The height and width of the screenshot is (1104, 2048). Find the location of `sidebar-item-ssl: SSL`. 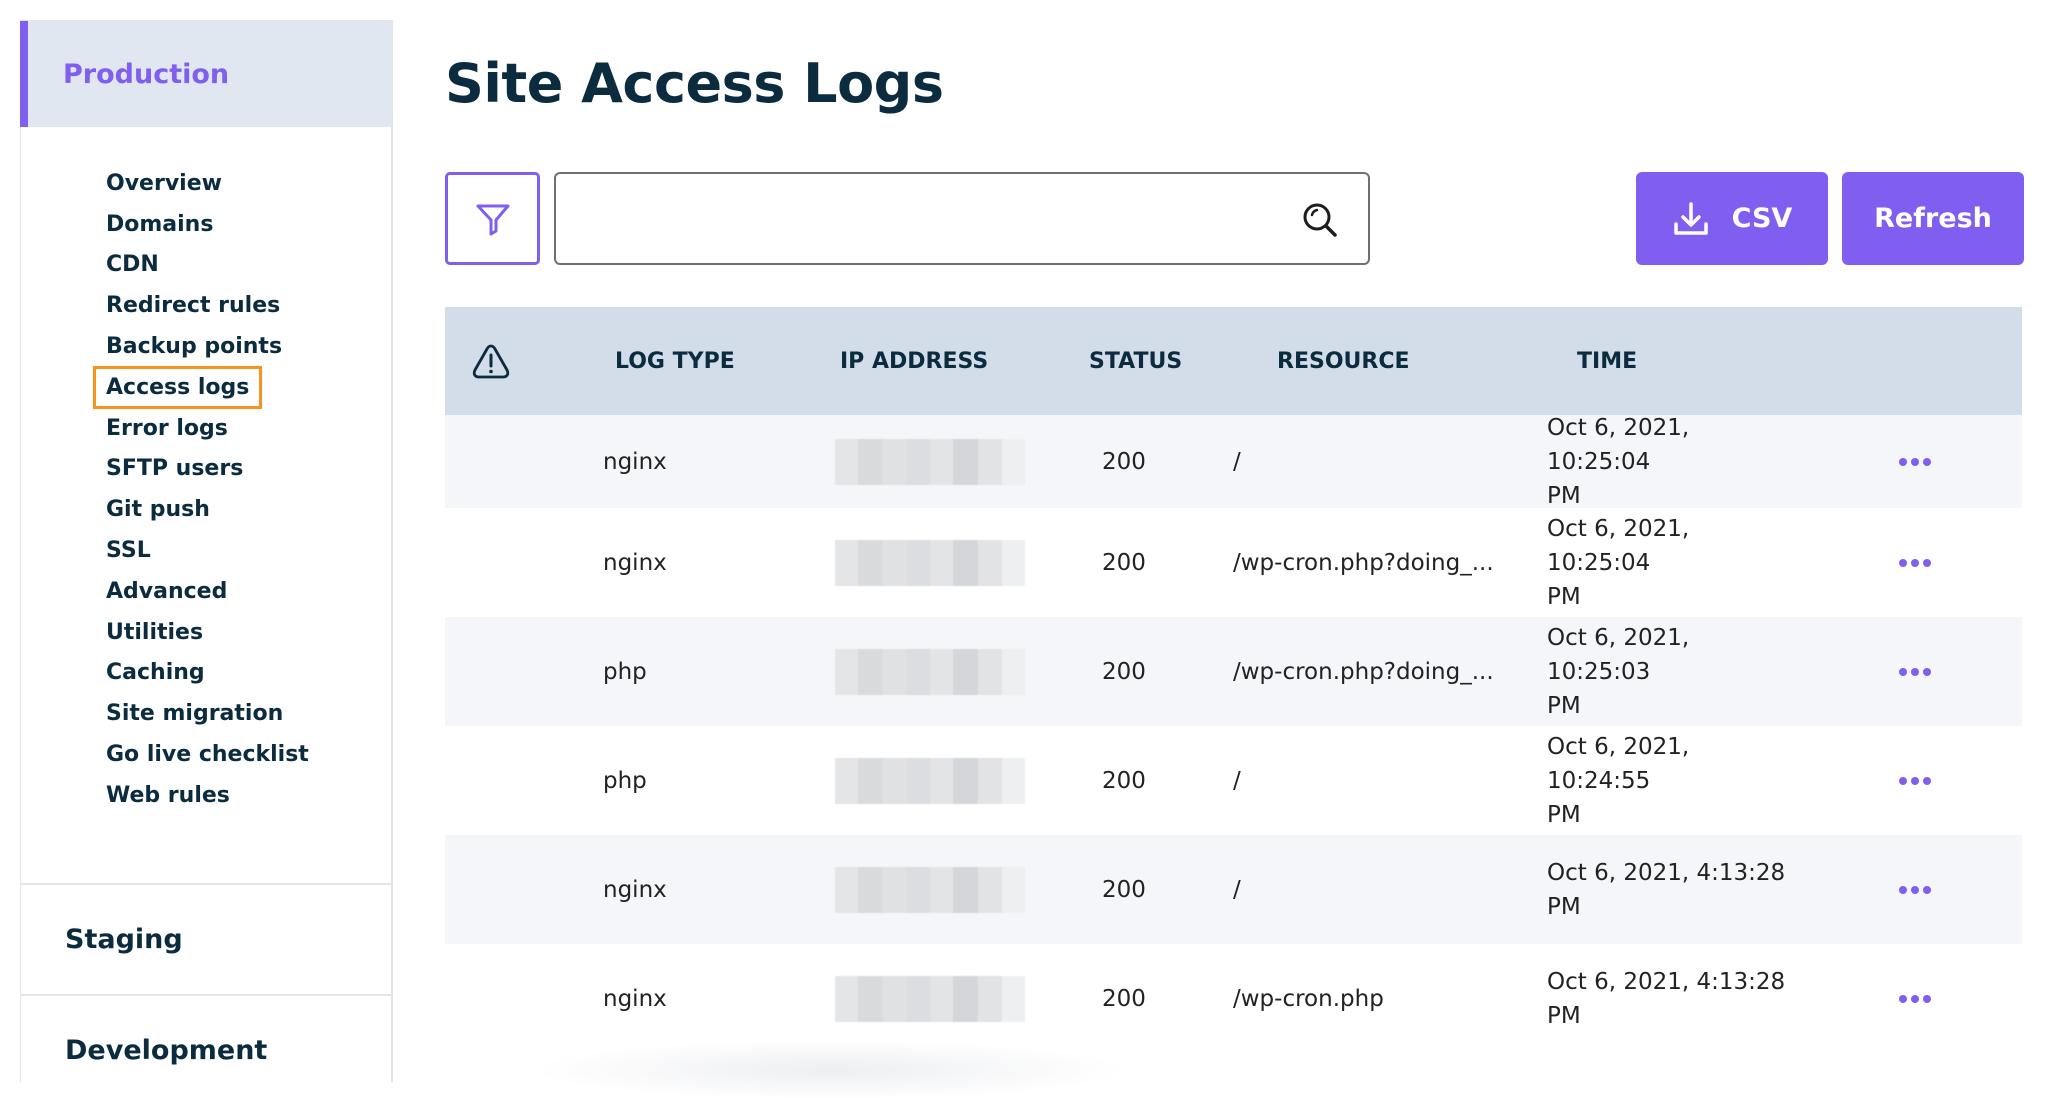

sidebar-item-ssl: SSL is located at coordinates (206, 550).